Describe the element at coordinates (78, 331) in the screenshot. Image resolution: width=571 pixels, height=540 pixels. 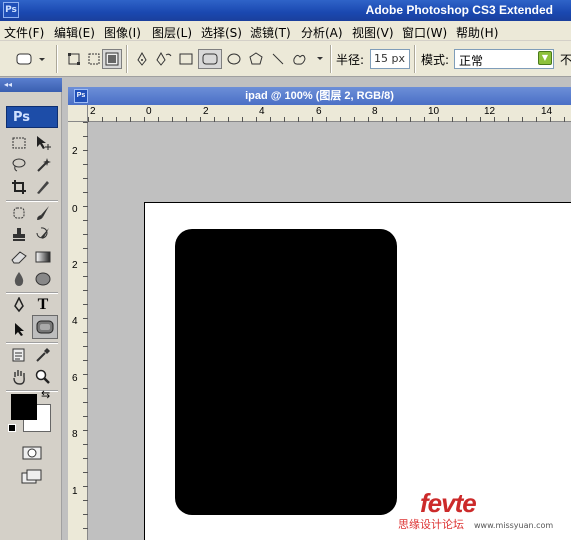
I see `vertical-ruler: 2 0 2 4 6 8 1` at that location.